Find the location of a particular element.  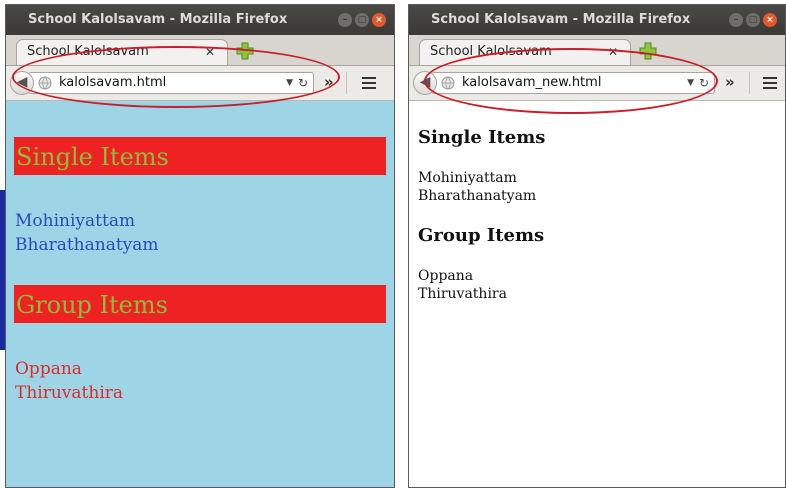

url-bar: kalolsavam.html ▼ ↻ is located at coordinates (171, 83).